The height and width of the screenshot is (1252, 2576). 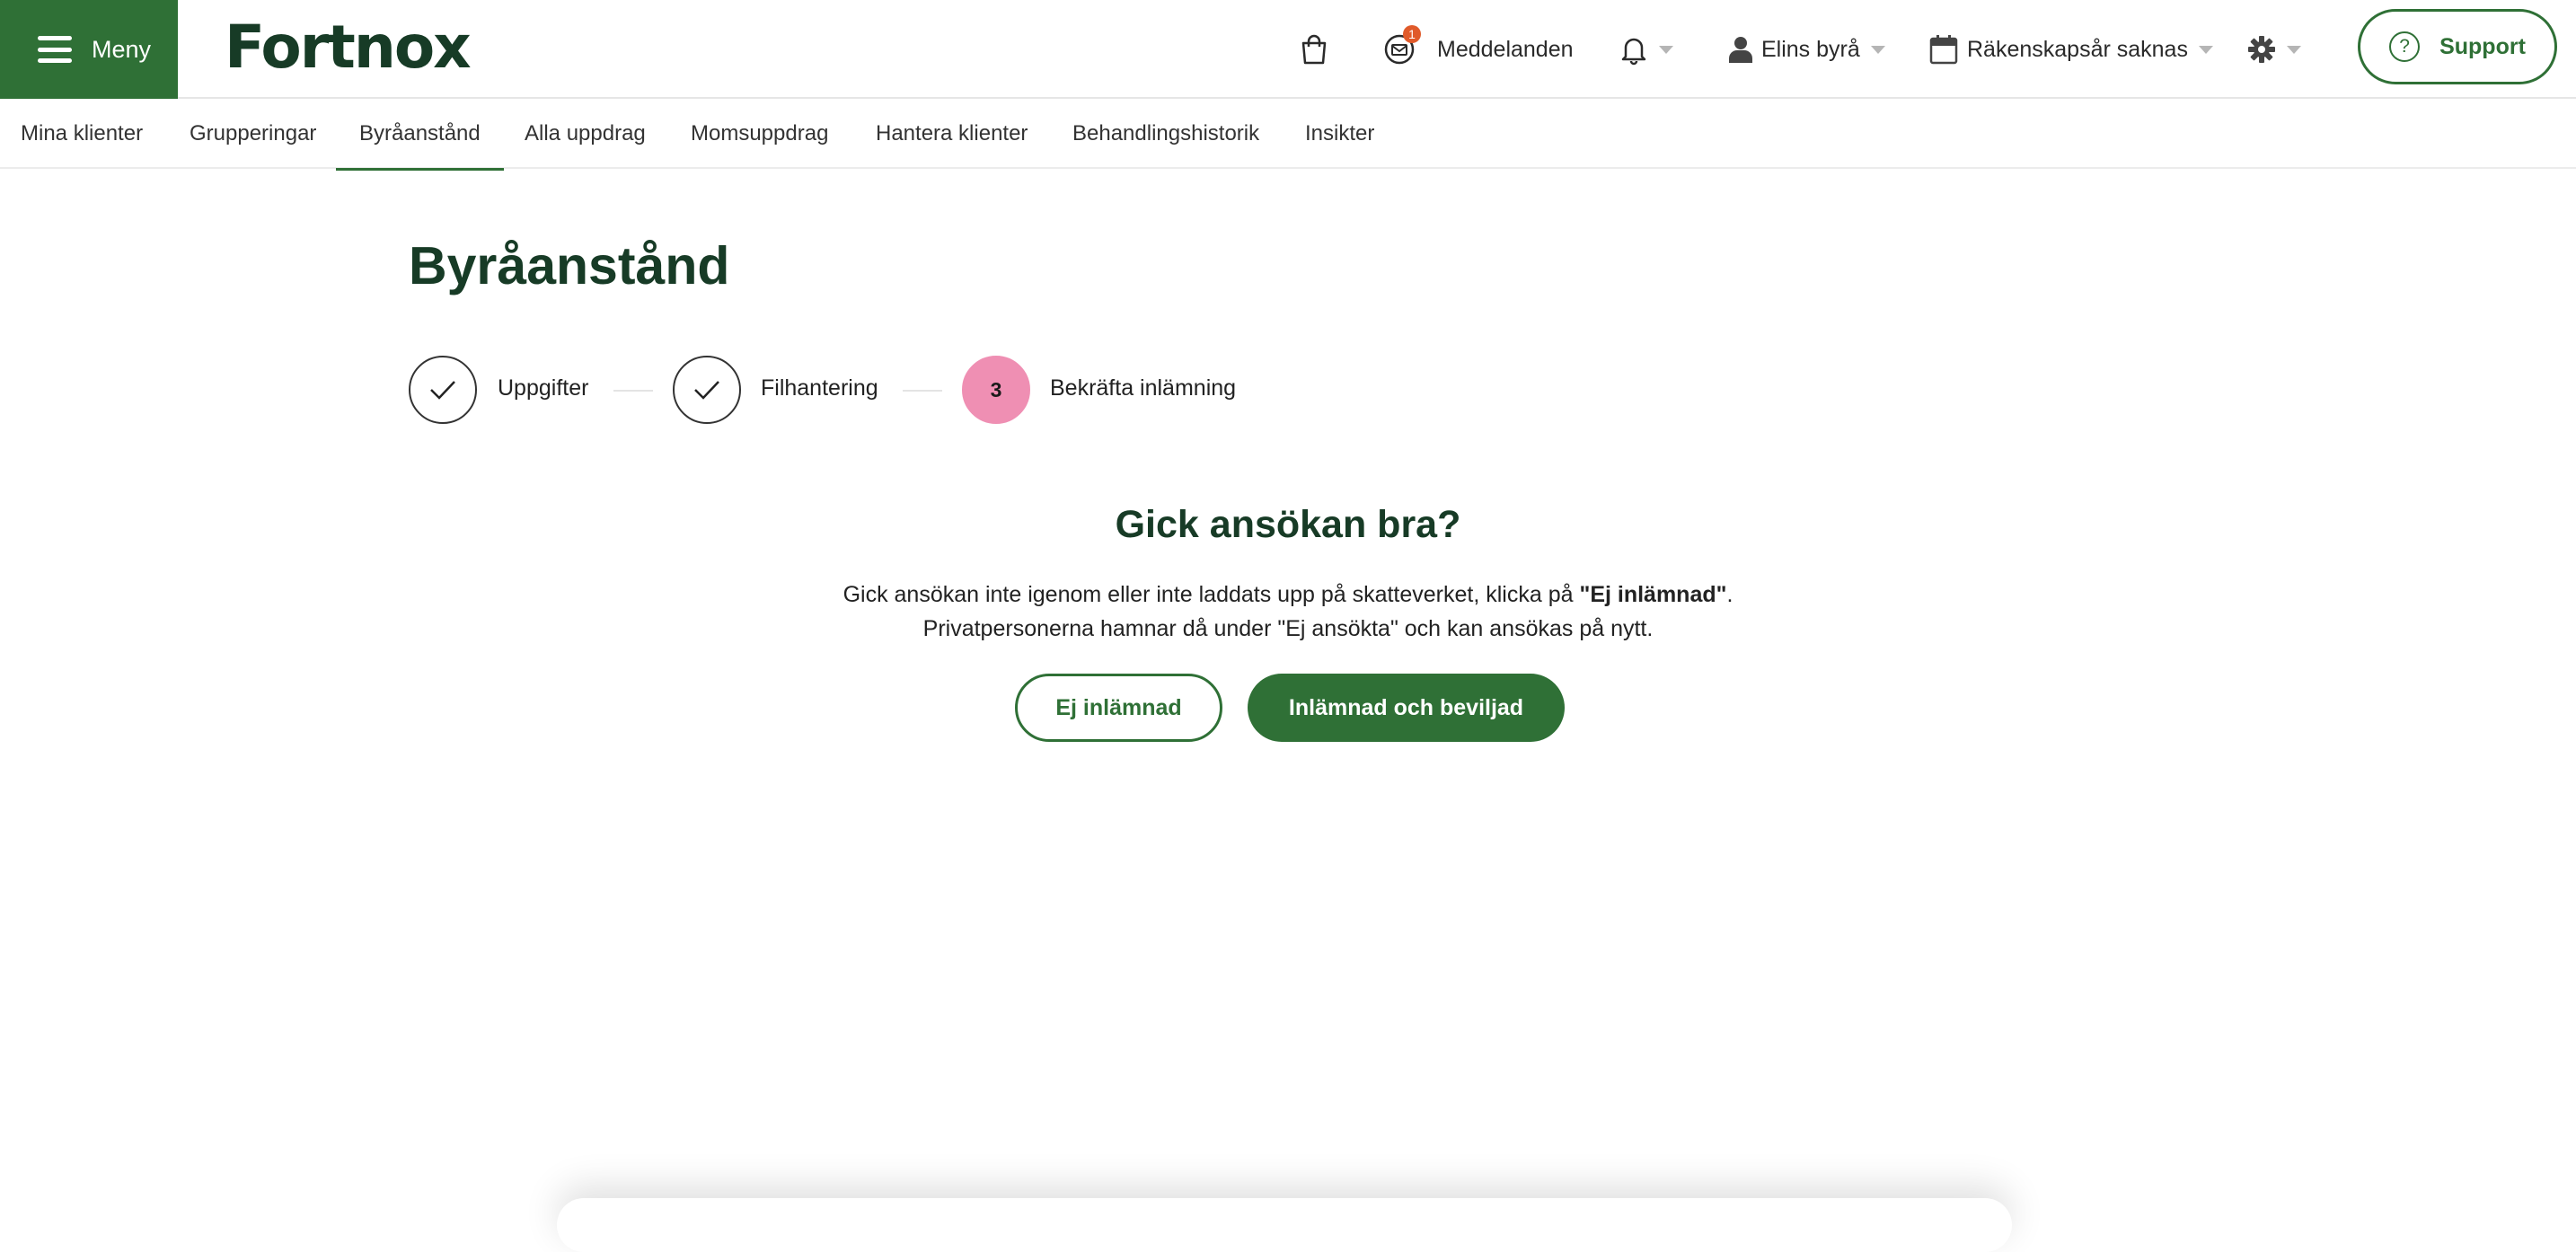 I want to click on menu-button: Meny, so click(x=89, y=49).